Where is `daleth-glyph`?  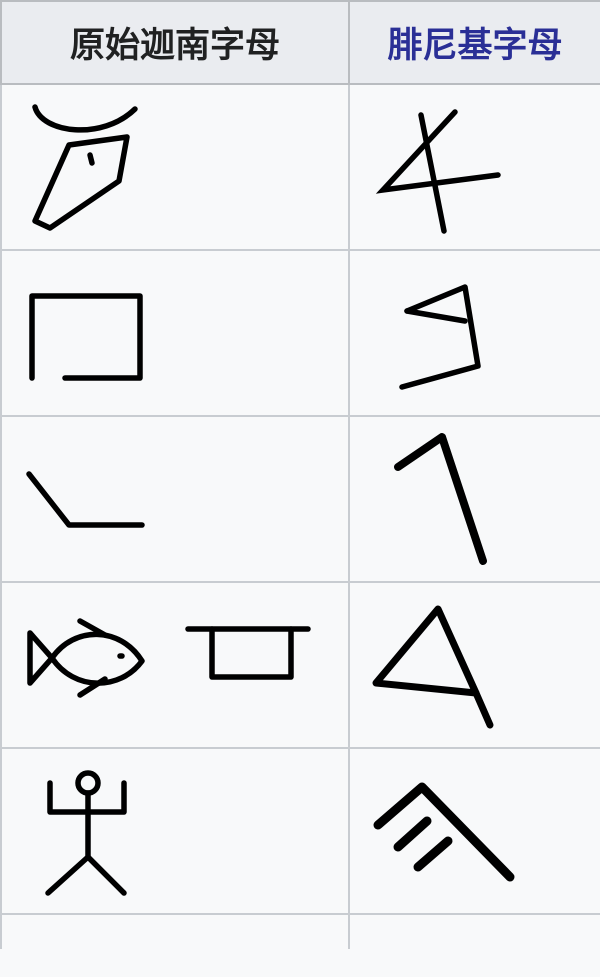 daleth-glyph is located at coordinates (433, 667).